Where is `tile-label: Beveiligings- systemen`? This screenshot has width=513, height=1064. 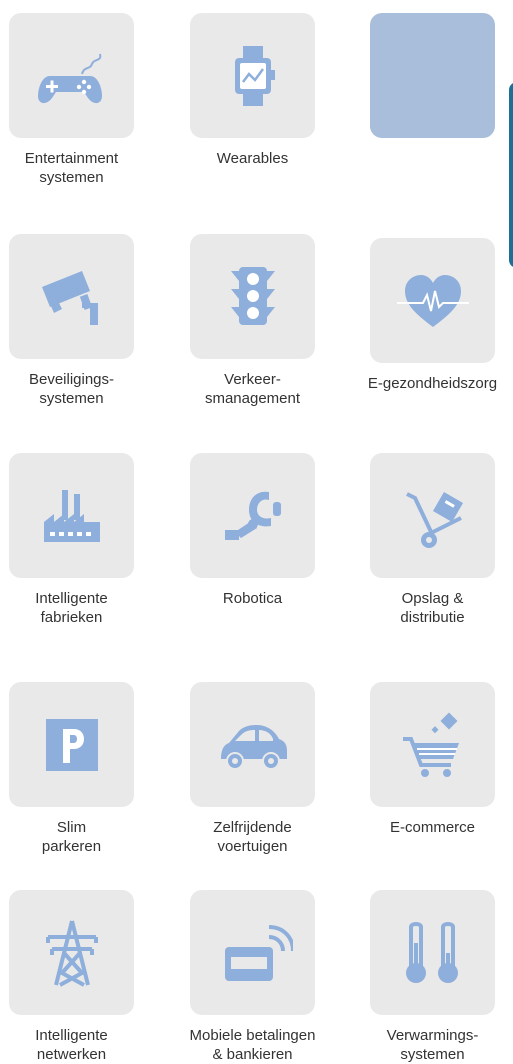
tile-label: Beveiligings- systemen is located at coordinates (71, 389).